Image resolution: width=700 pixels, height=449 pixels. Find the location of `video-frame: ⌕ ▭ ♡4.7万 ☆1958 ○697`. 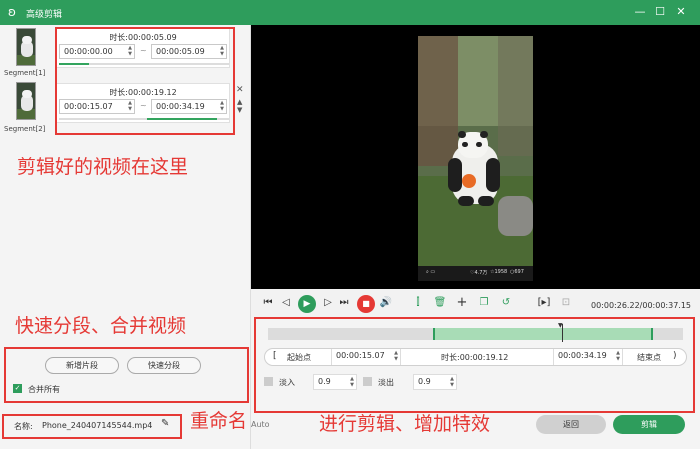

video-frame: ⌕ ▭ ♡4.7万 ☆1958 ○697 is located at coordinates (475, 158).